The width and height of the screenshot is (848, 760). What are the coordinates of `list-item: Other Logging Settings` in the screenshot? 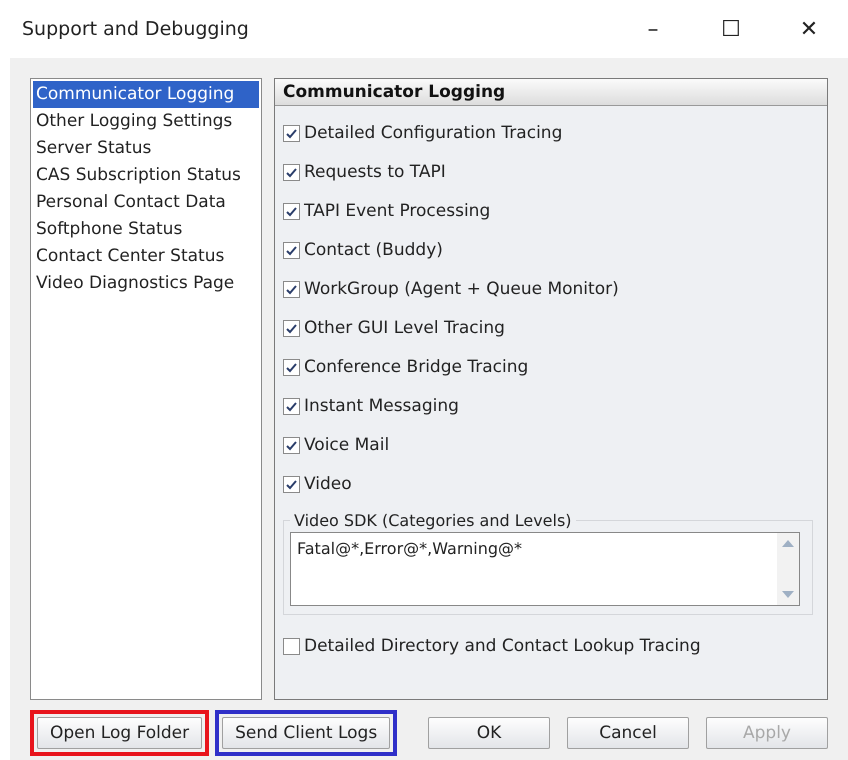 It's located at (134, 121).